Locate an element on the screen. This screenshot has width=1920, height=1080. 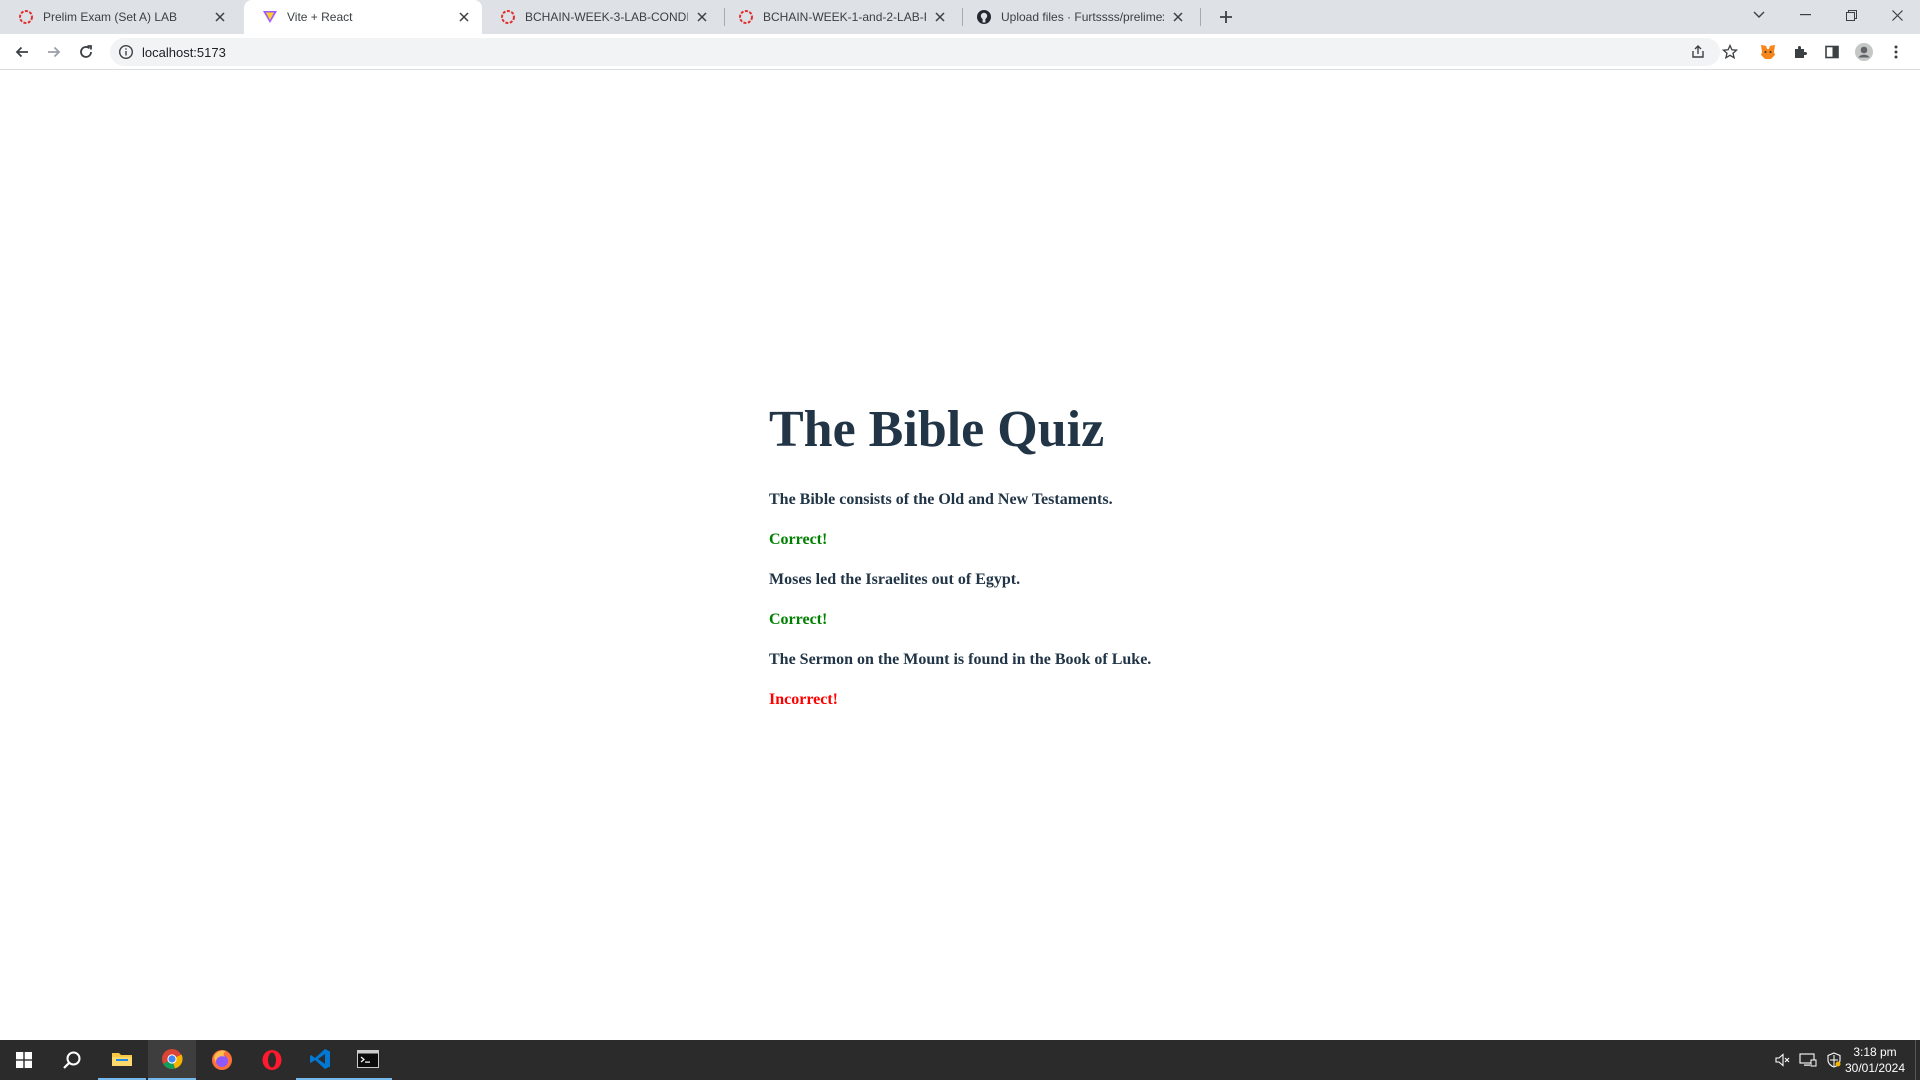
opera-button is located at coordinates (272, 1060).